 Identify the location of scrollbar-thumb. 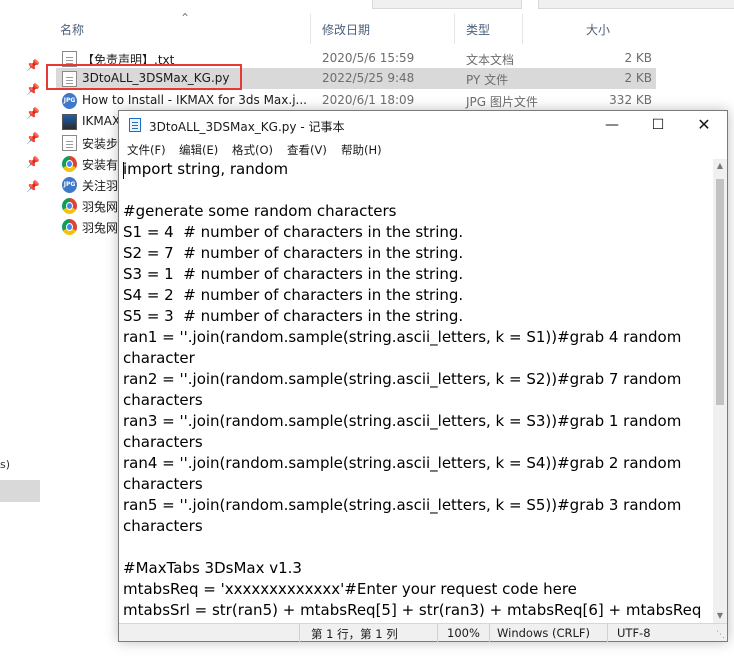
(720, 292).